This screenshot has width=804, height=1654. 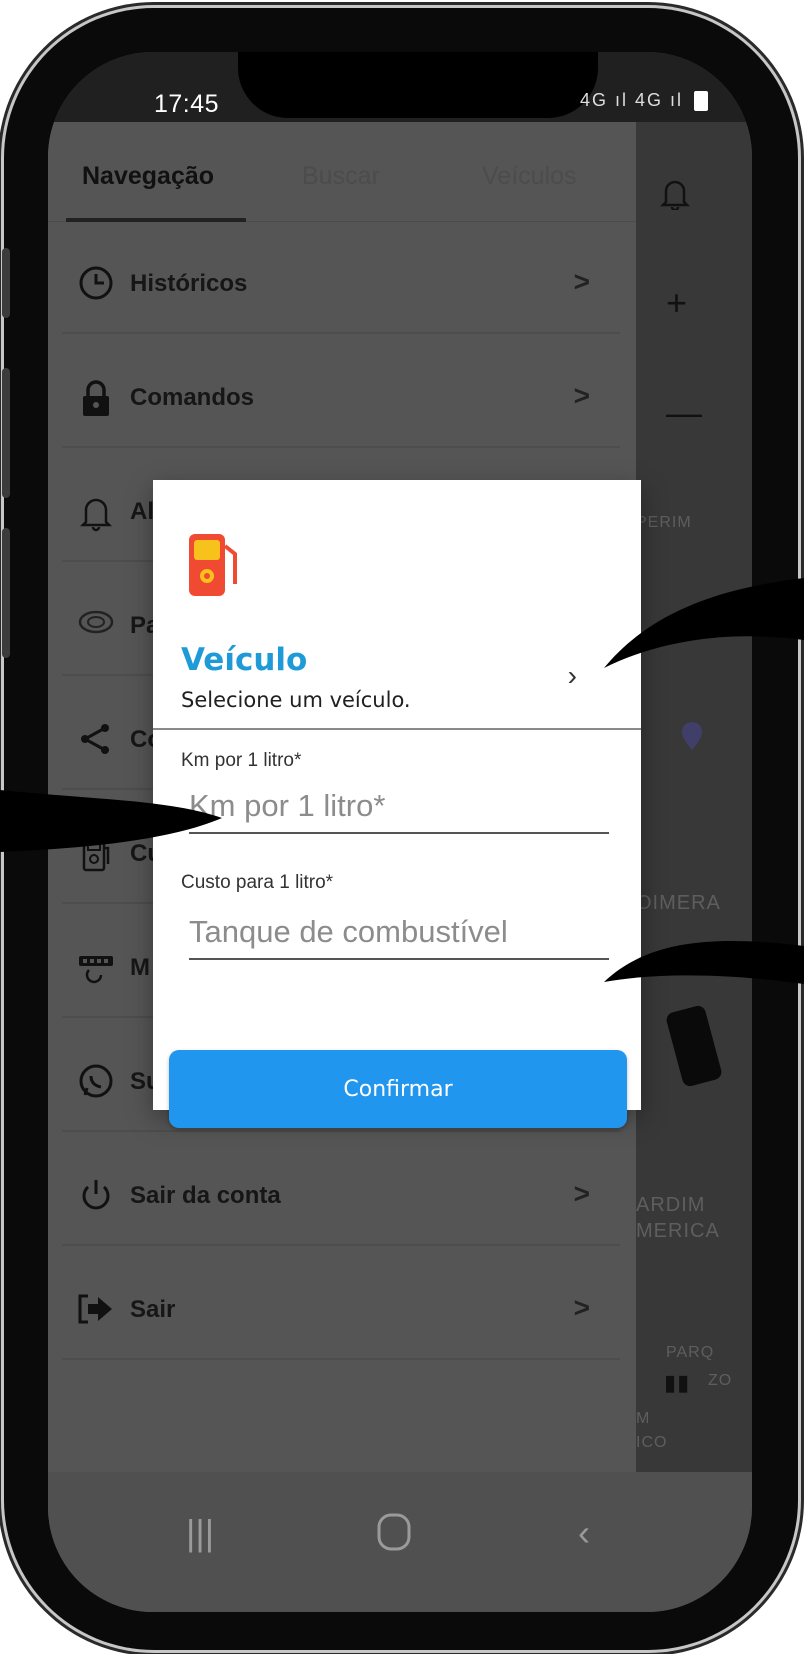 What do you see at coordinates (189, 283) in the screenshot?
I see `menu-label: Históricos` at bounding box center [189, 283].